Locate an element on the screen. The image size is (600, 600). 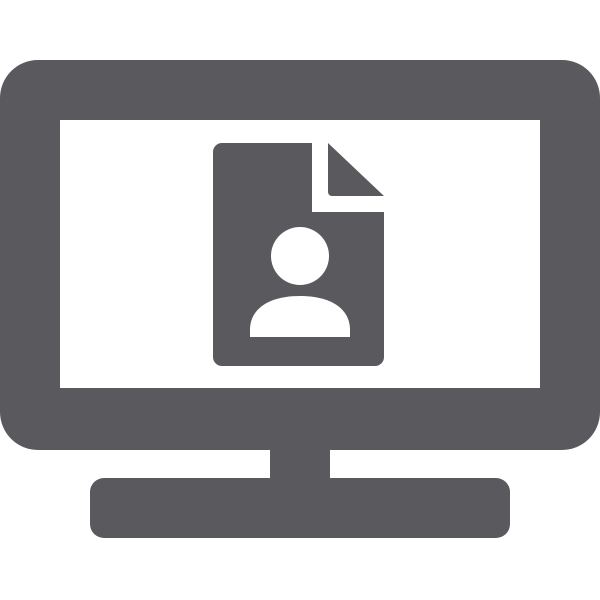
document-fold-icon is located at coordinates (356, 169).